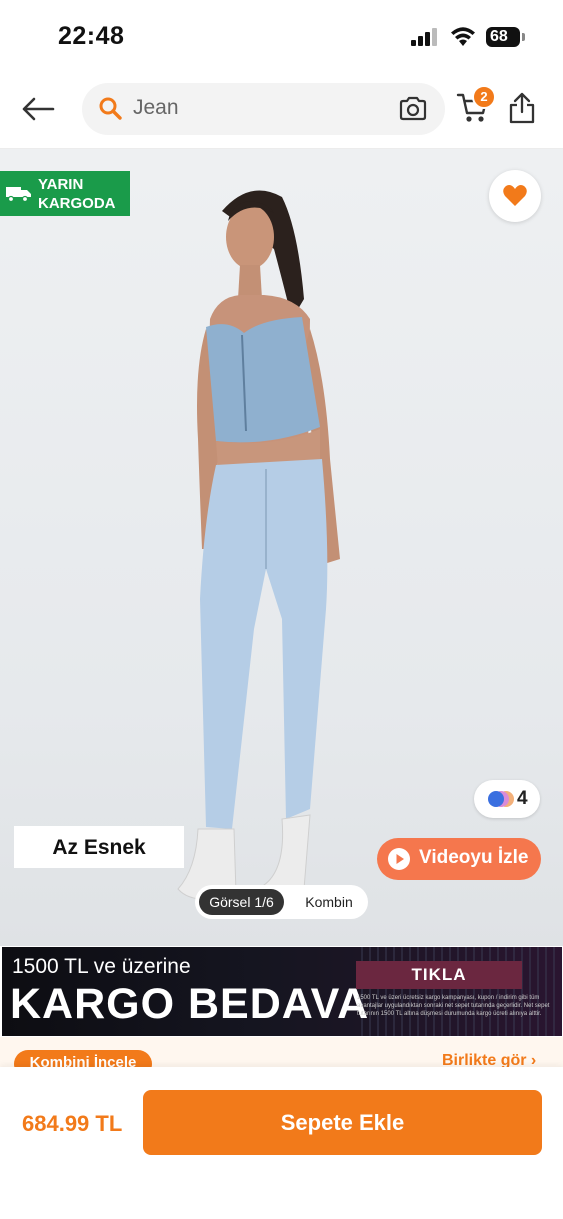 Image resolution: width=563 pixels, height=1219 pixels. What do you see at coordinates (523, 37) in the screenshot?
I see `battery-cap` at bounding box center [523, 37].